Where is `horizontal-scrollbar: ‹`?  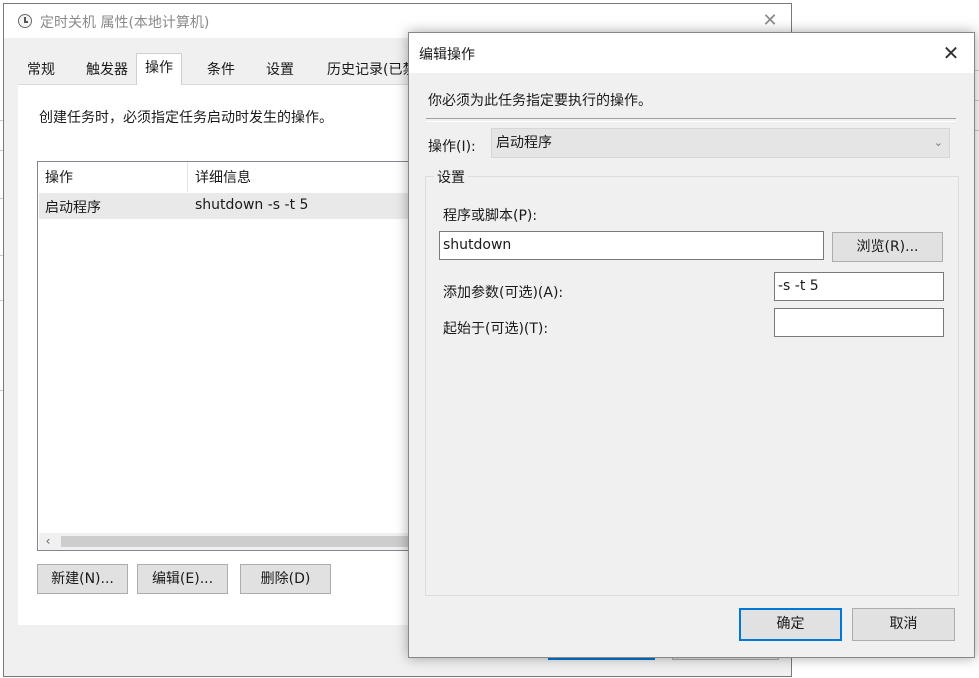
horizontal-scrollbar: ‹ is located at coordinates (237, 541).